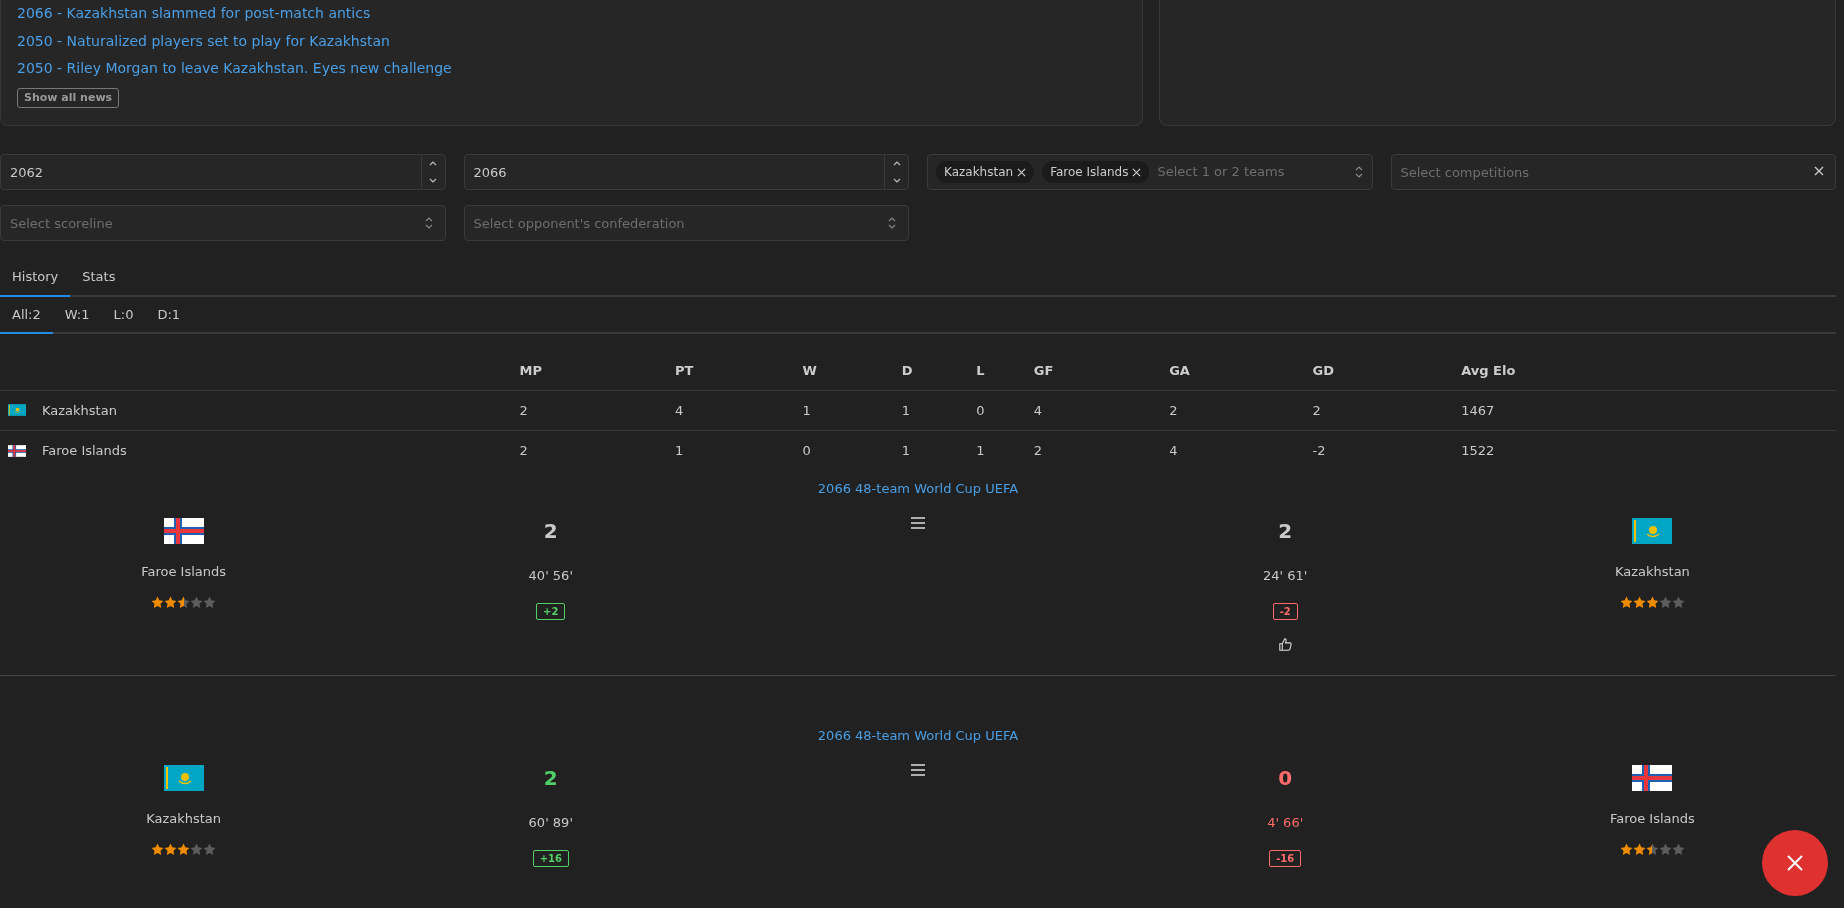 This screenshot has width=1844, height=908. Describe the element at coordinates (939, 370) in the screenshot. I see `column-header: D` at that location.